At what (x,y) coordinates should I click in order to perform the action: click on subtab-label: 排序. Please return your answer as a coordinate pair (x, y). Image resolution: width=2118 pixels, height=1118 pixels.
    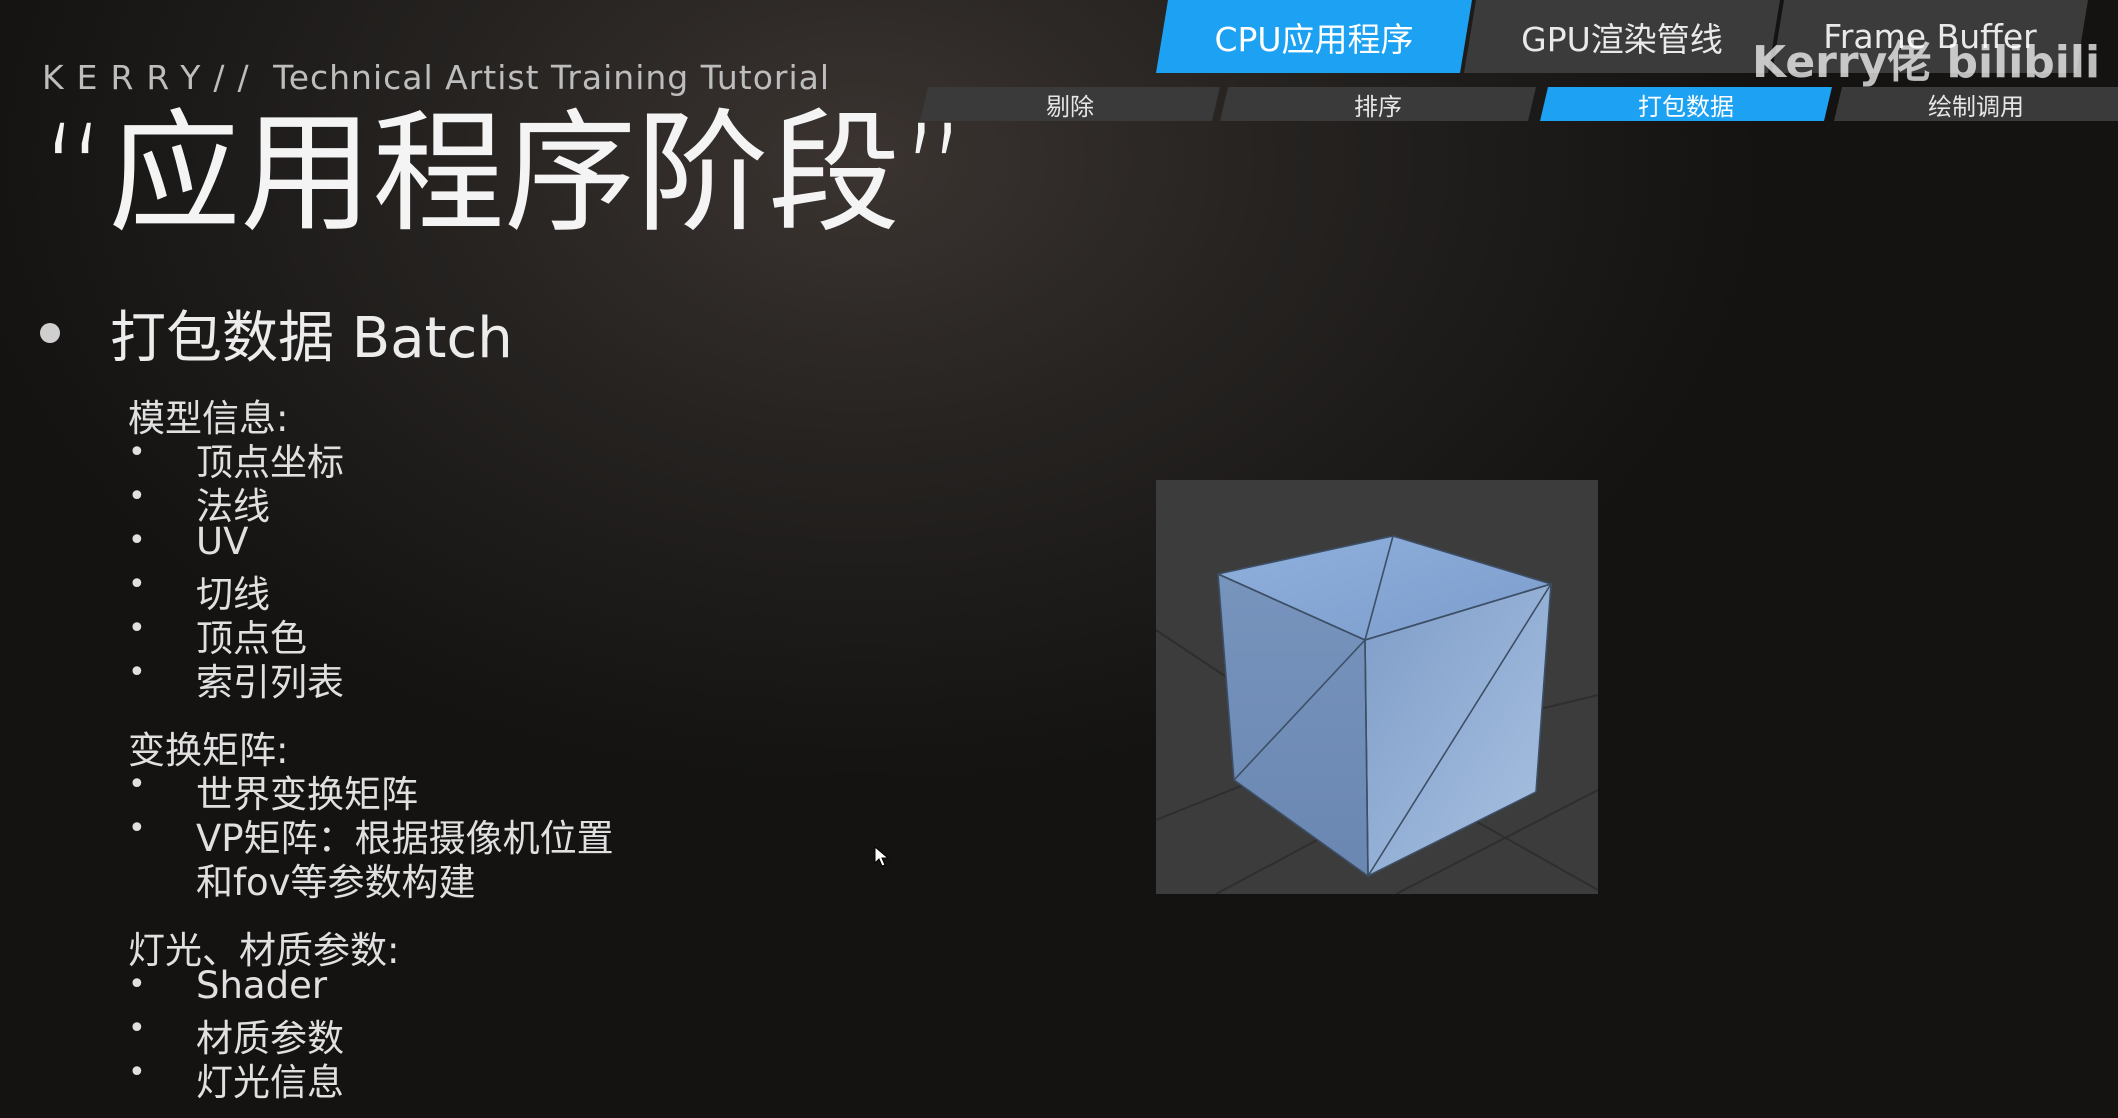
    Looking at the image, I should click on (1378, 106).